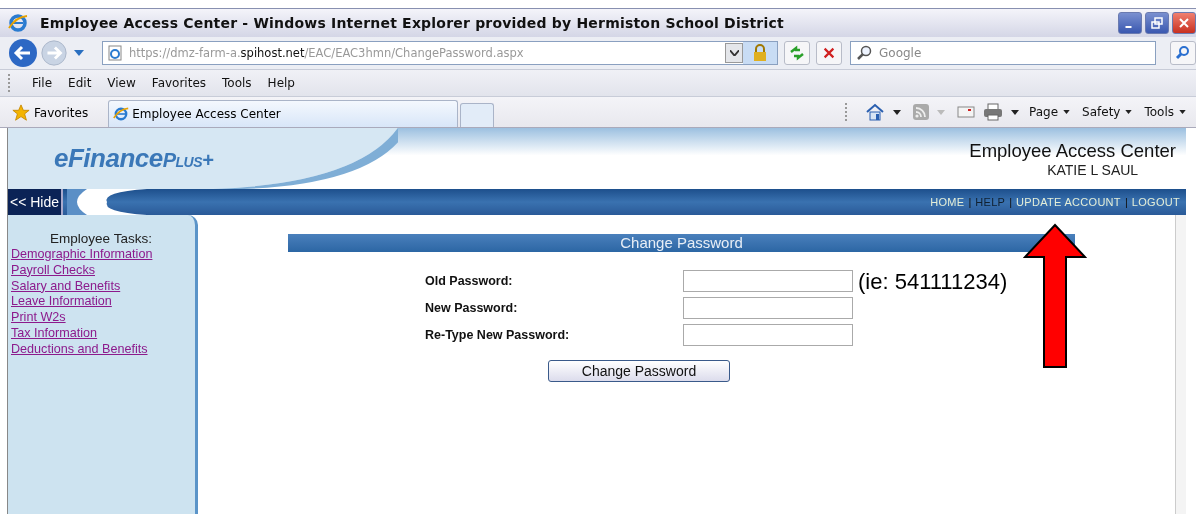 This screenshot has width=1196, height=514. What do you see at coordinates (469, 281) in the screenshot?
I see `field-label: Old Password:` at bounding box center [469, 281].